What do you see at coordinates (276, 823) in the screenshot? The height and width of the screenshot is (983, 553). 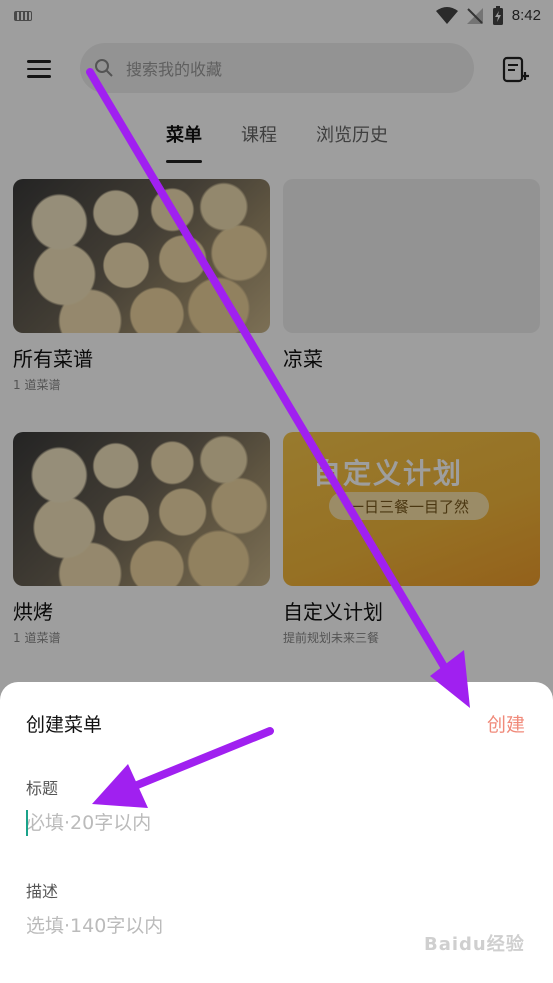 I see `title-input` at bounding box center [276, 823].